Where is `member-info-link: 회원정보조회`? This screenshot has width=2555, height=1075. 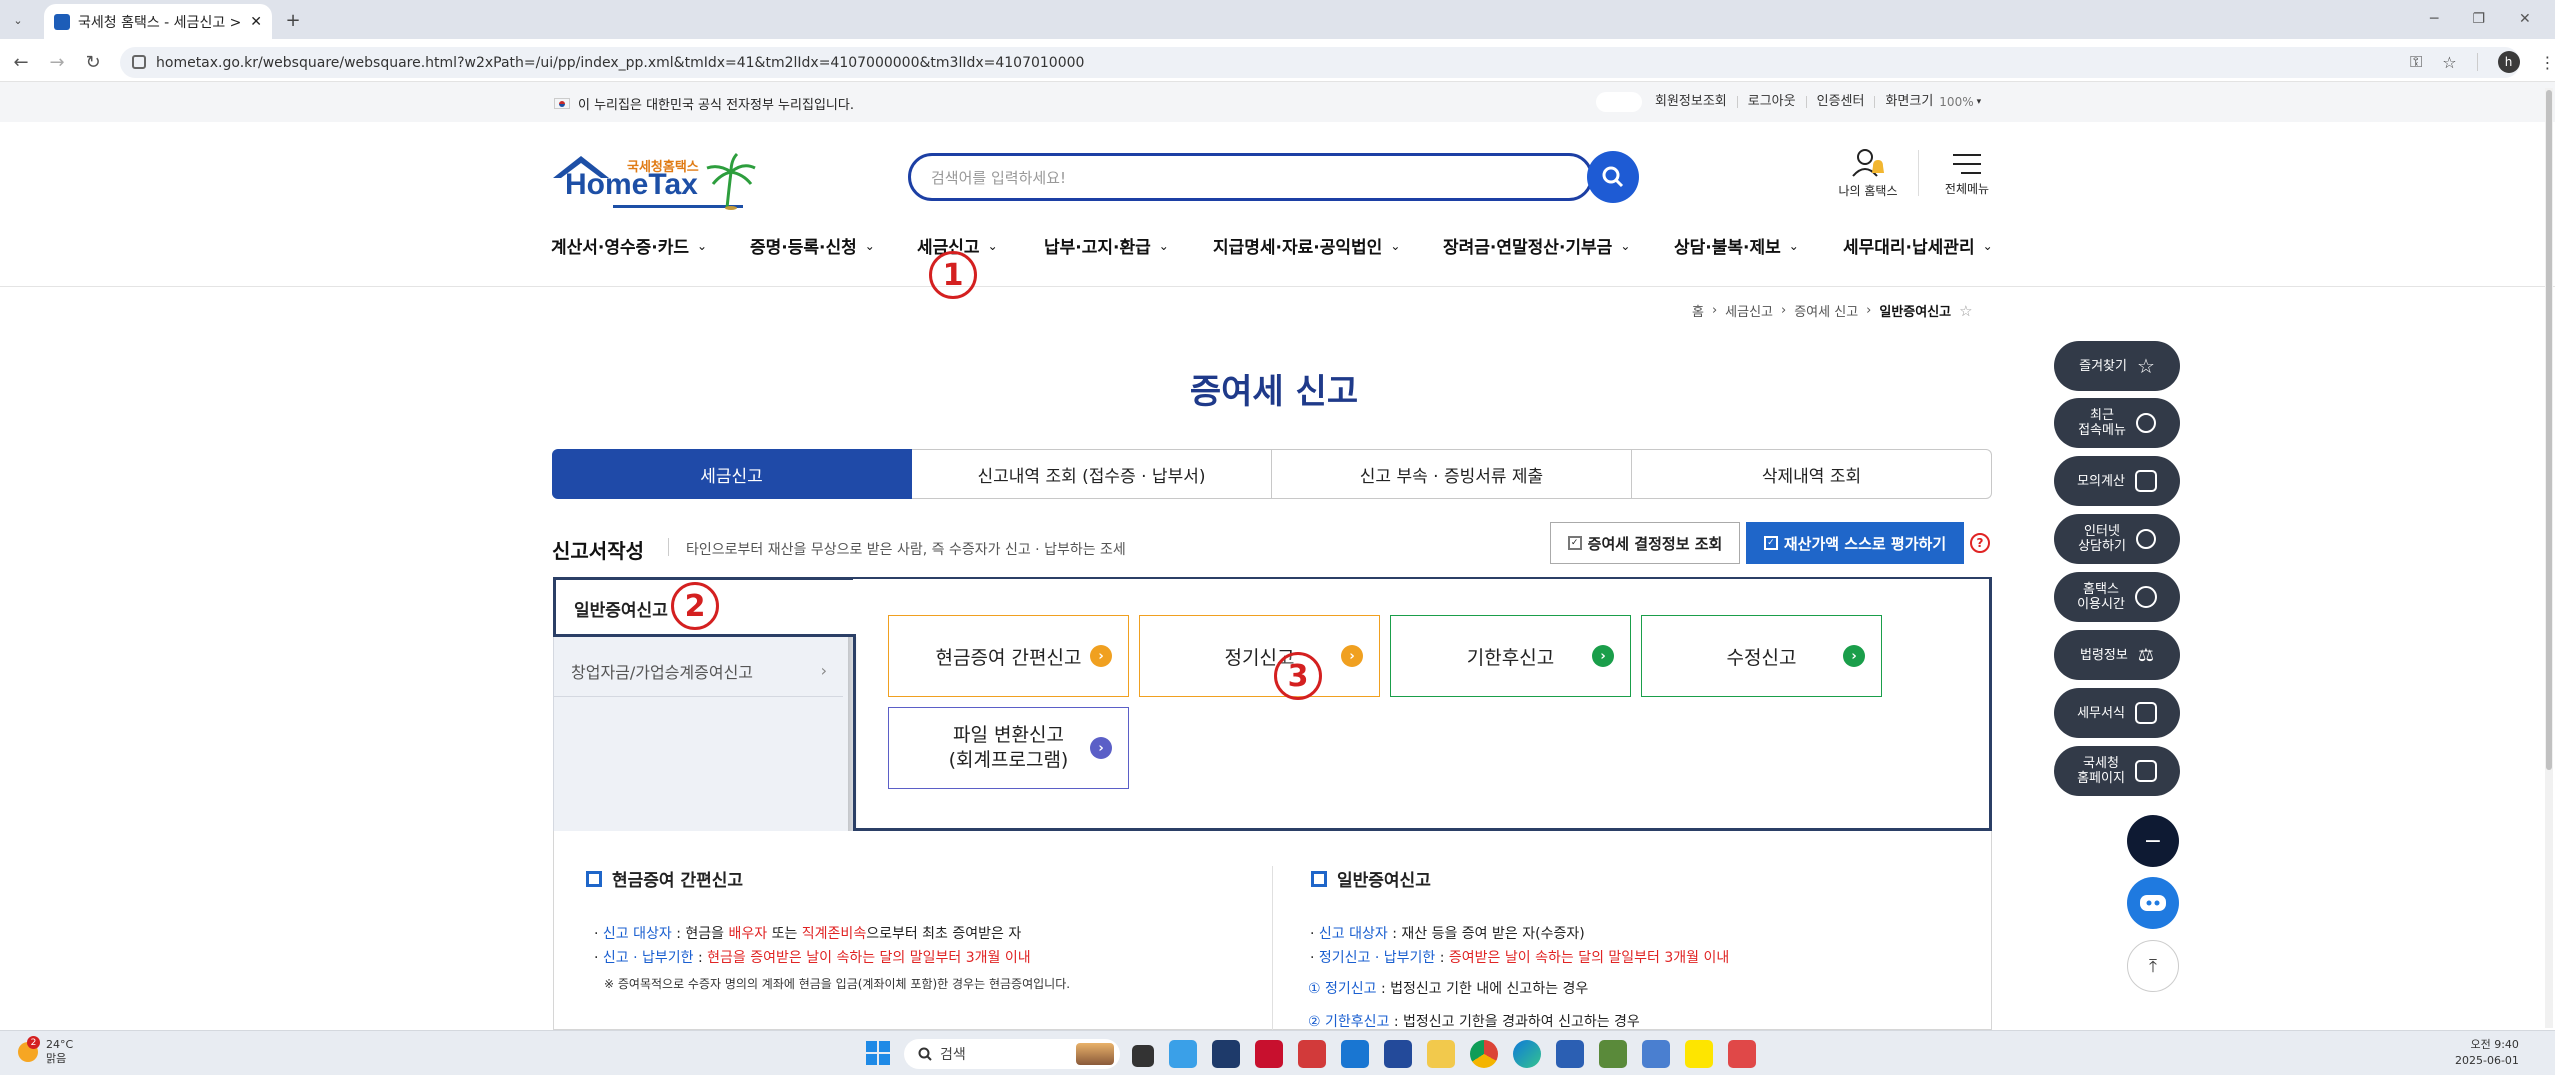
member-info-link: 회원정보조회 is located at coordinates (1691, 101).